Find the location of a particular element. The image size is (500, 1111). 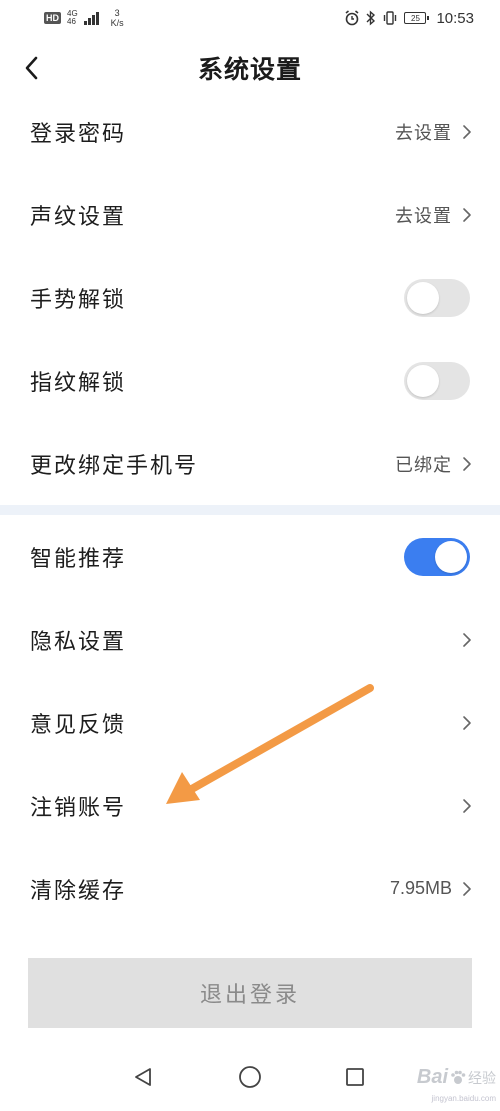

network-speed: 3 K/s is located at coordinates (117, 18).